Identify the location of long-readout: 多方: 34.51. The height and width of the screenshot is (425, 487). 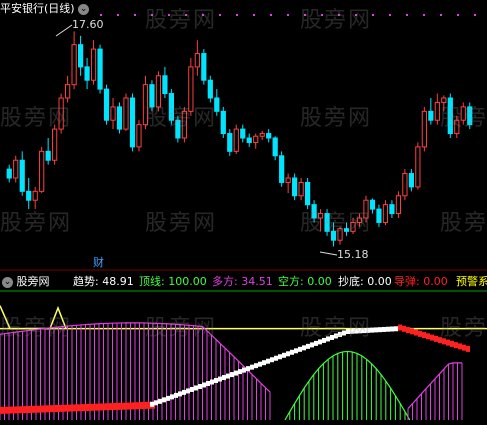
(242, 281).